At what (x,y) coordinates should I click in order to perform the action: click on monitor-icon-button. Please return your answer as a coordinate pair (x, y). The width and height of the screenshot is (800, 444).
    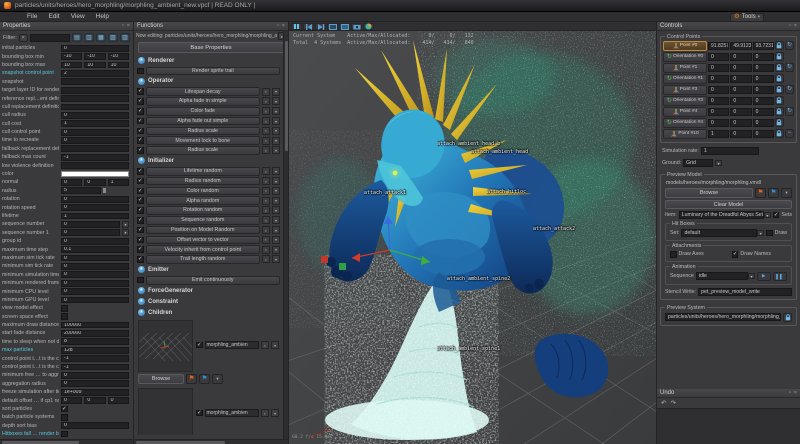
    Looking at the image, I should click on (332, 26).